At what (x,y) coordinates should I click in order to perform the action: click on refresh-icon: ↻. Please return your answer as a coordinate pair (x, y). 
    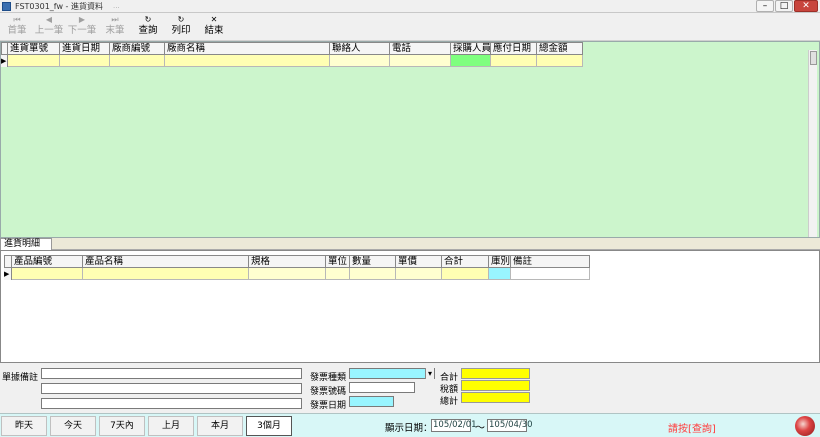
    Looking at the image, I should click on (148, 19).